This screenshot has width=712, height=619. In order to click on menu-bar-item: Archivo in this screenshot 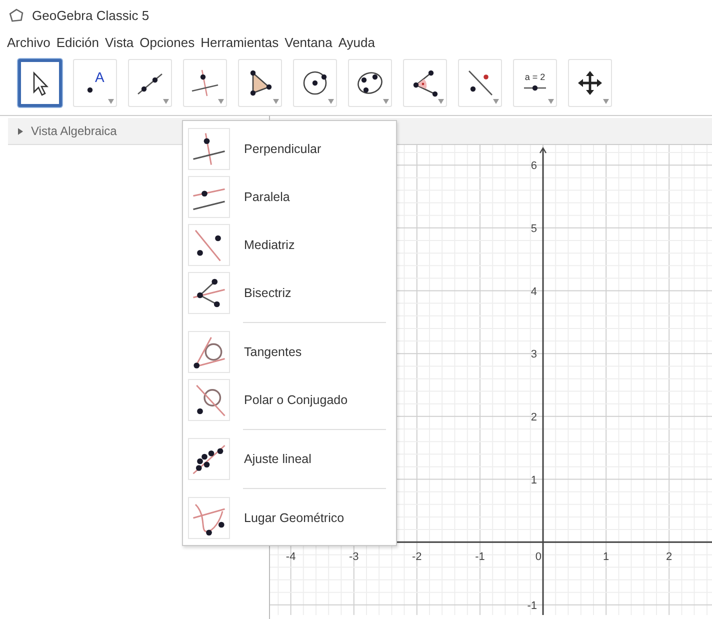, I will do `click(29, 42)`.